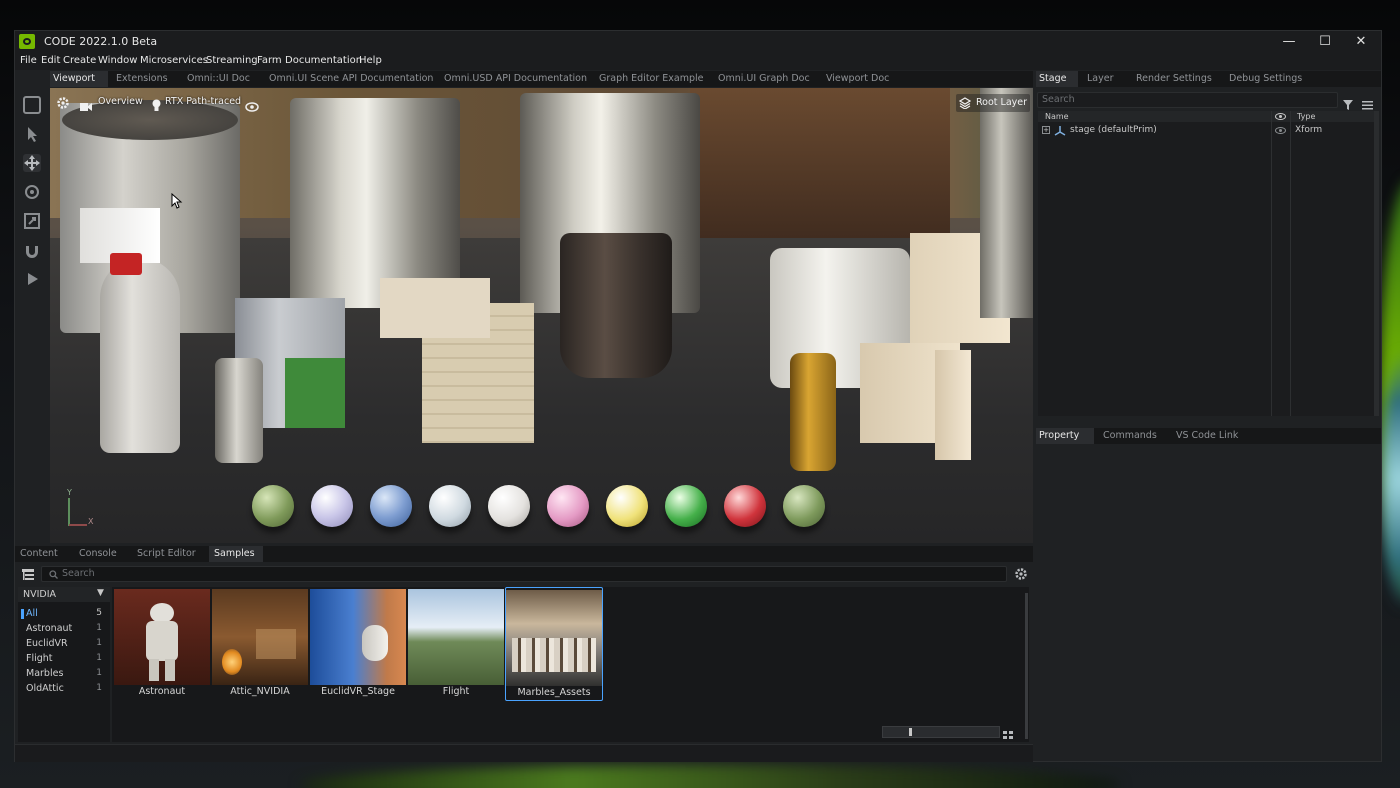  I want to click on tab-graph-editor-example: Graph Editor Example, so click(650, 79).